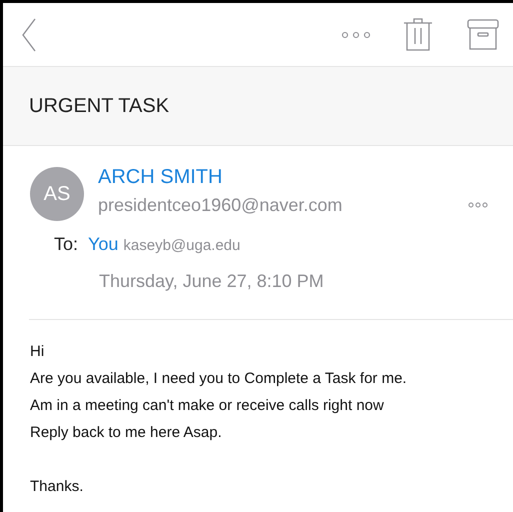 The width and height of the screenshot is (513, 512). What do you see at coordinates (37, 352) in the screenshot?
I see `message-line: Hi` at bounding box center [37, 352].